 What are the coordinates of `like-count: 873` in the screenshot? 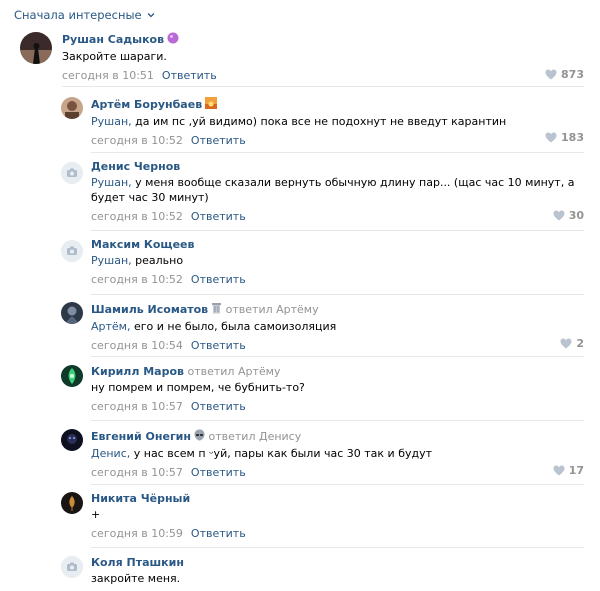 It's located at (572, 74).